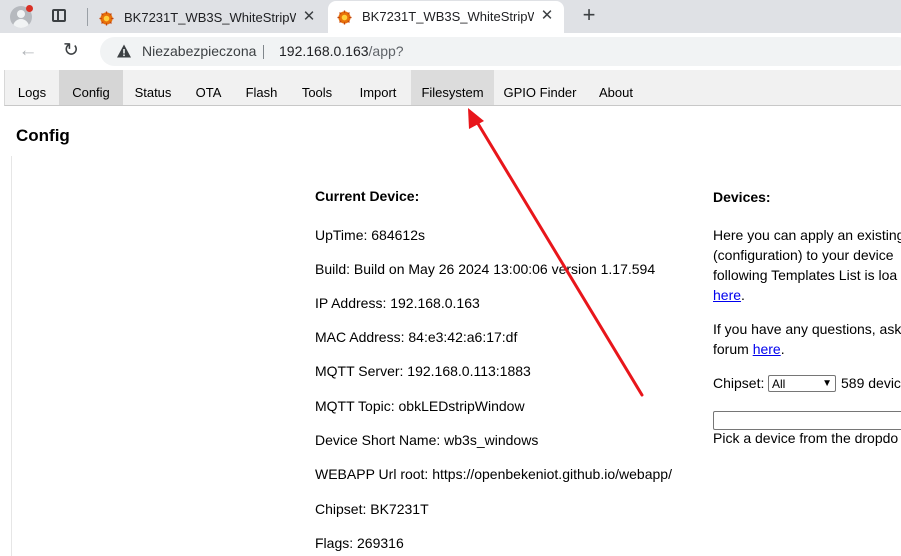 The height and width of the screenshot is (556, 901). Describe the element at coordinates (199, 51) in the screenshot. I see `security-status-label: Niezabezpieczona` at that location.